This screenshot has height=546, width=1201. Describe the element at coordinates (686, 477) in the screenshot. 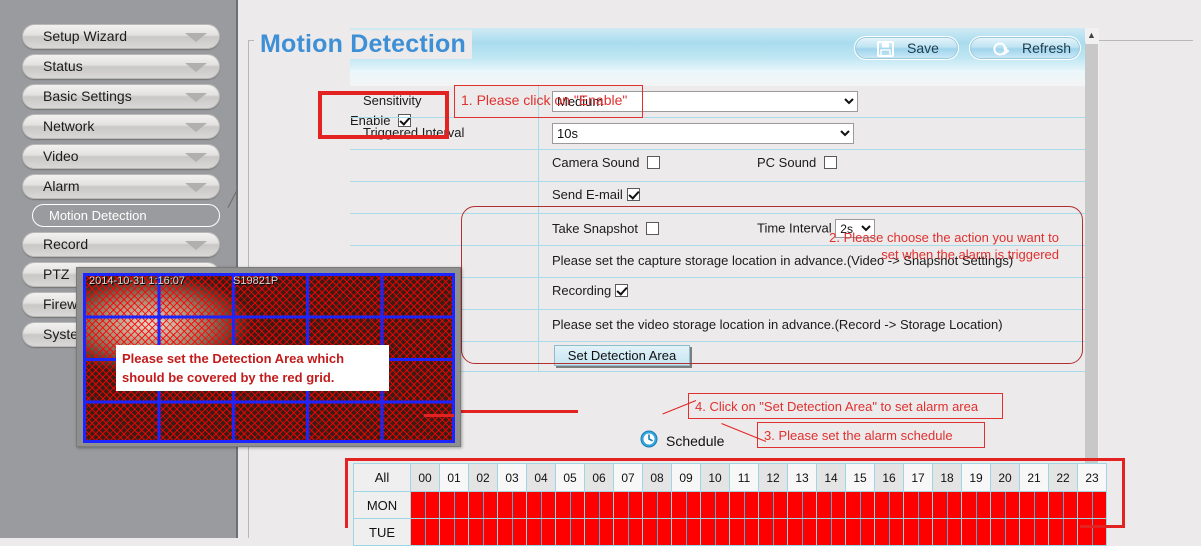

I see `schedule-hour-header: 09` at that location.